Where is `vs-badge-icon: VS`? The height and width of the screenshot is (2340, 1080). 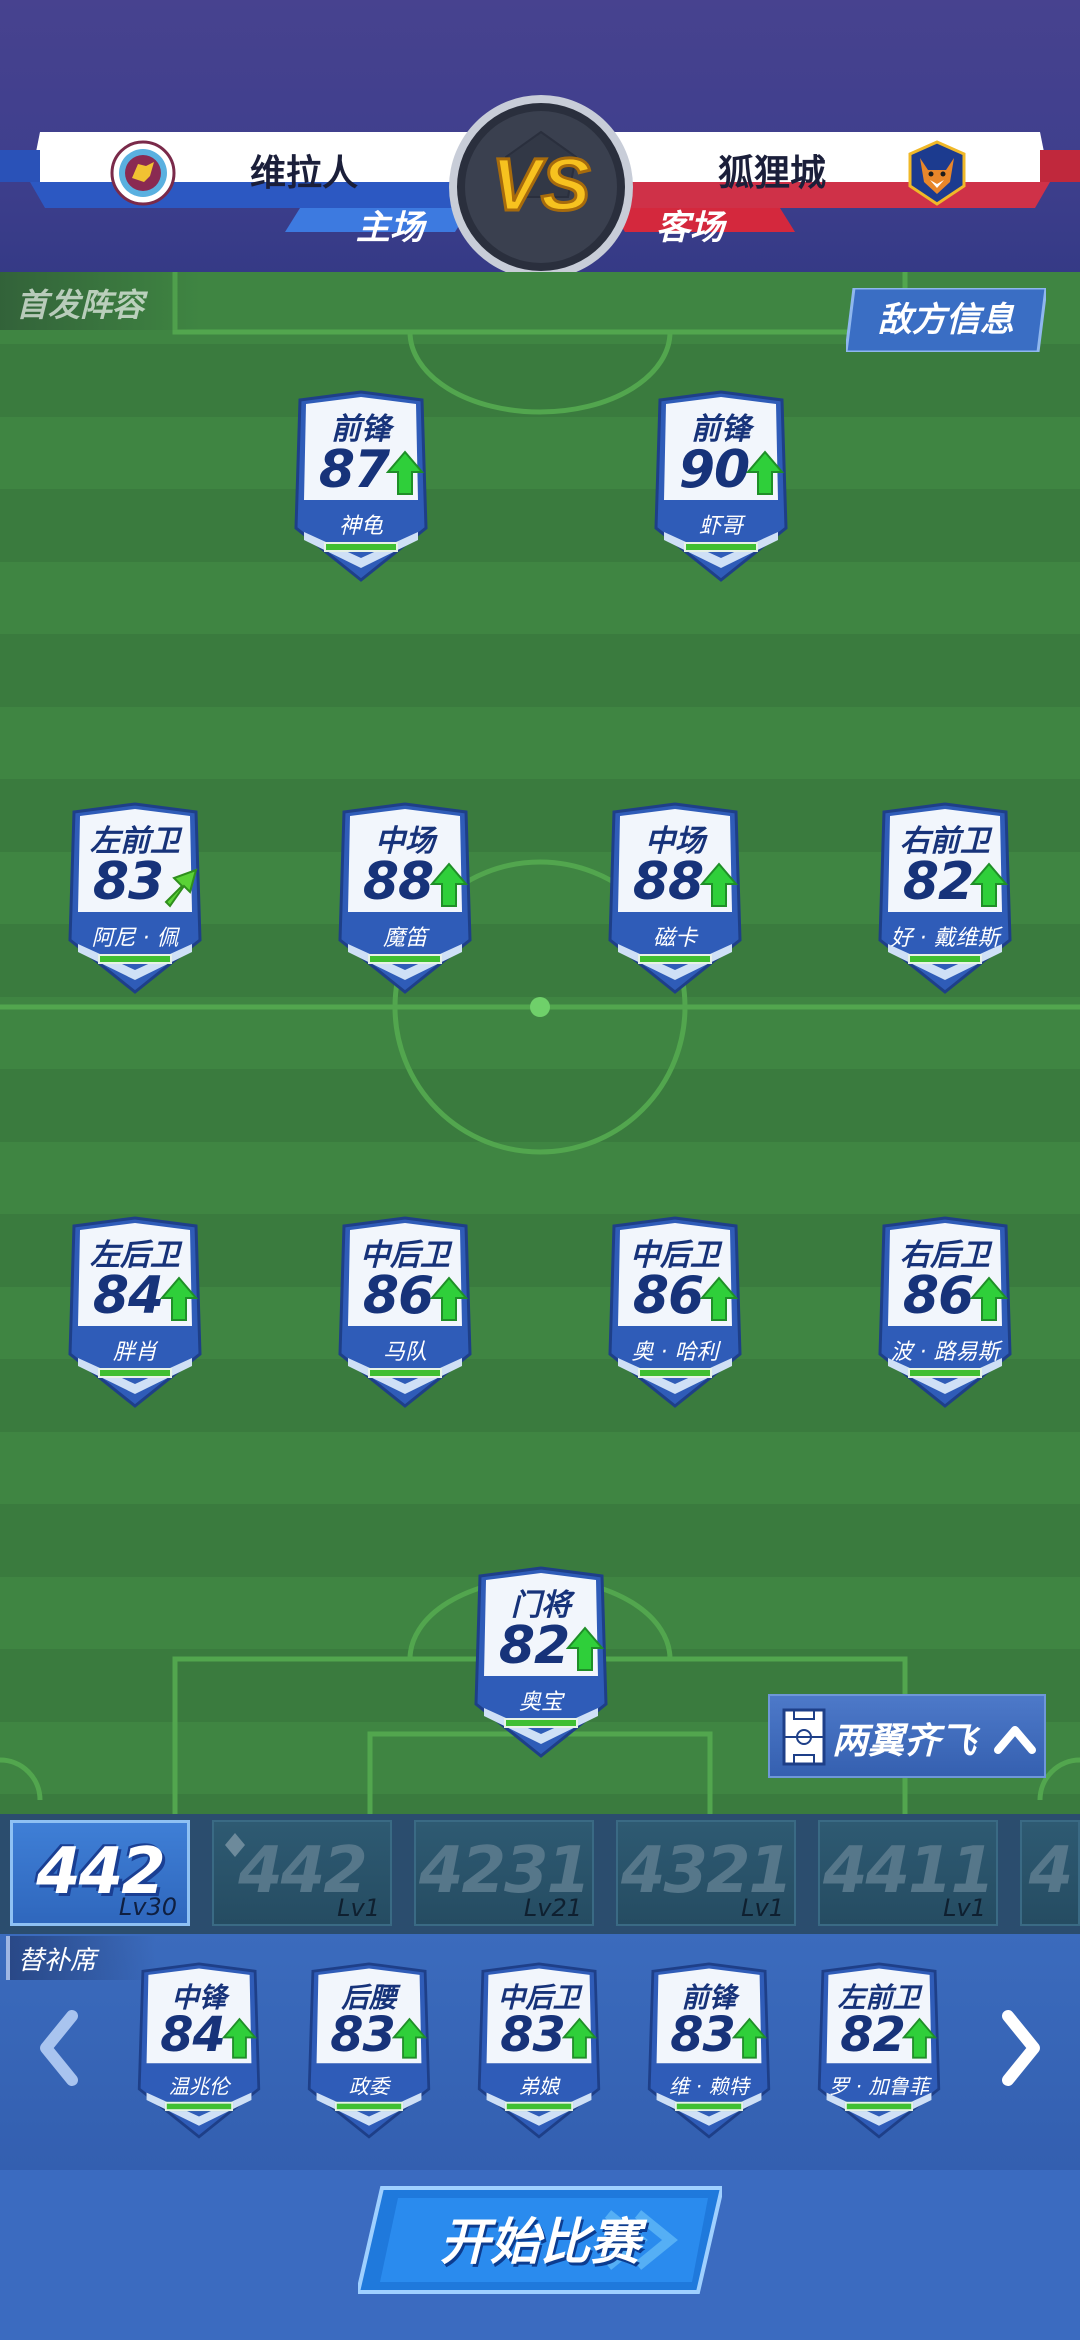 vs-badge-icon: VS is located at coordinates (541, 187).